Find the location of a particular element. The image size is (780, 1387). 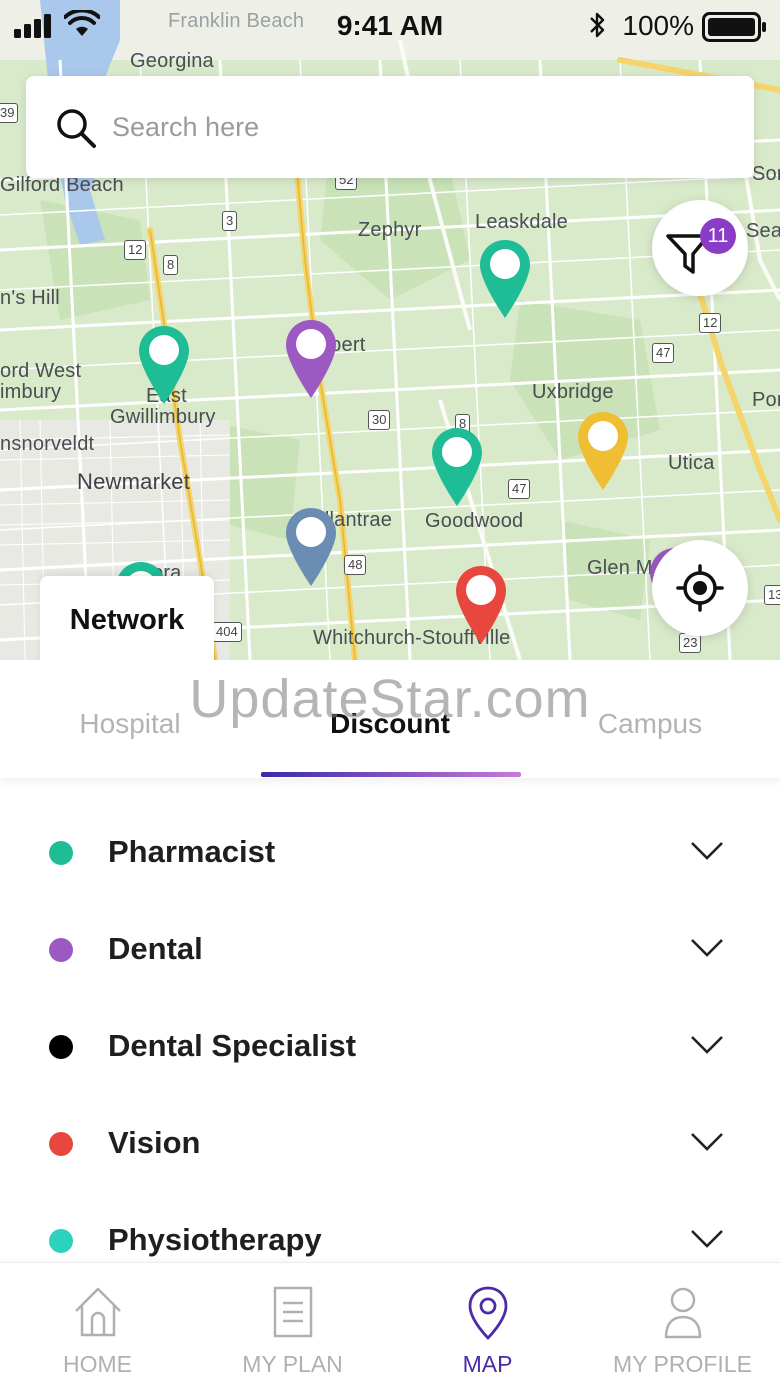

nav-map: MAP is located at coordinates (487, 1325).